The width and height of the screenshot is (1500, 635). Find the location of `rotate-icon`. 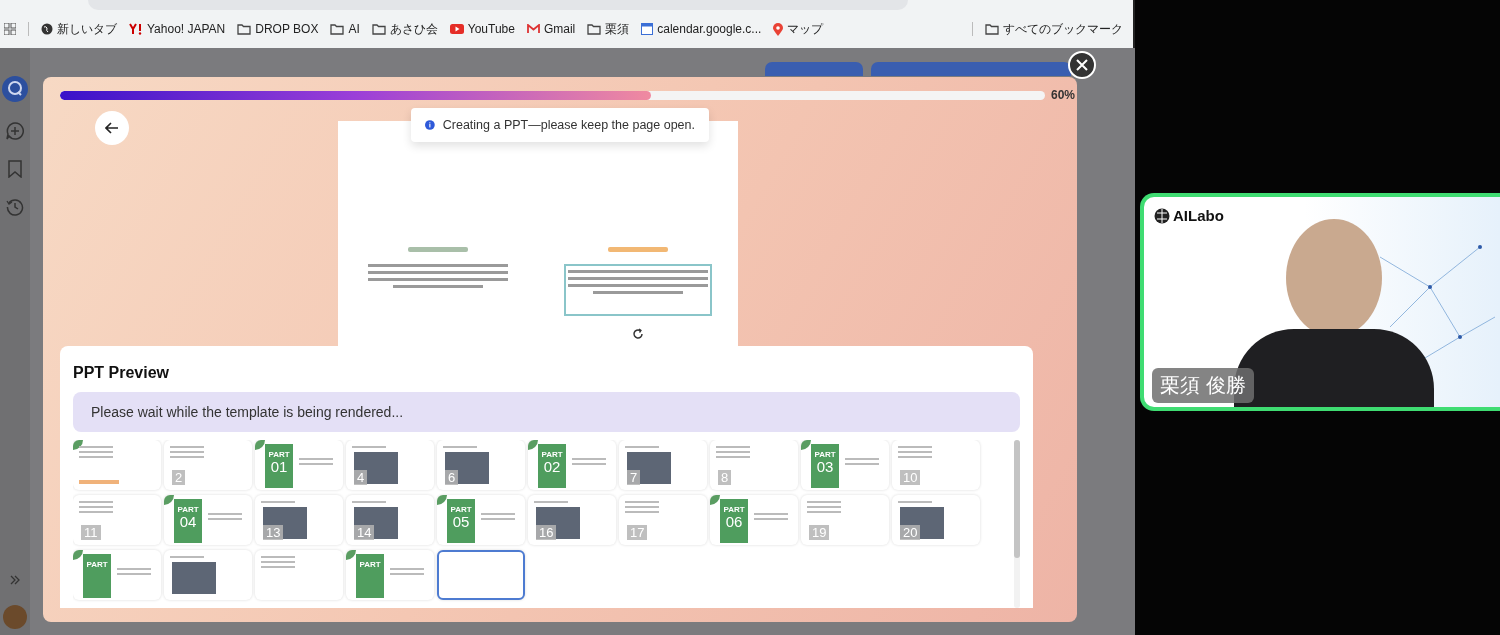

rotate-icon is located at coordinates (638, 334).